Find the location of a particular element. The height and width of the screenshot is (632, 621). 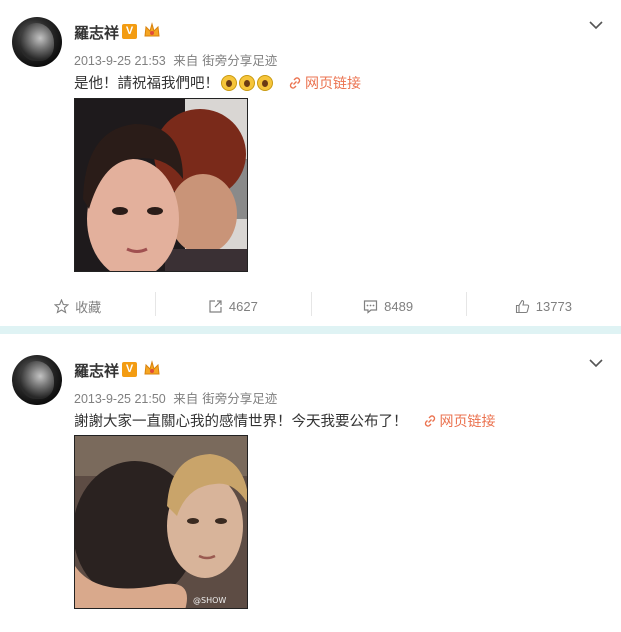

post-photo is located at coordinates (161, 185).